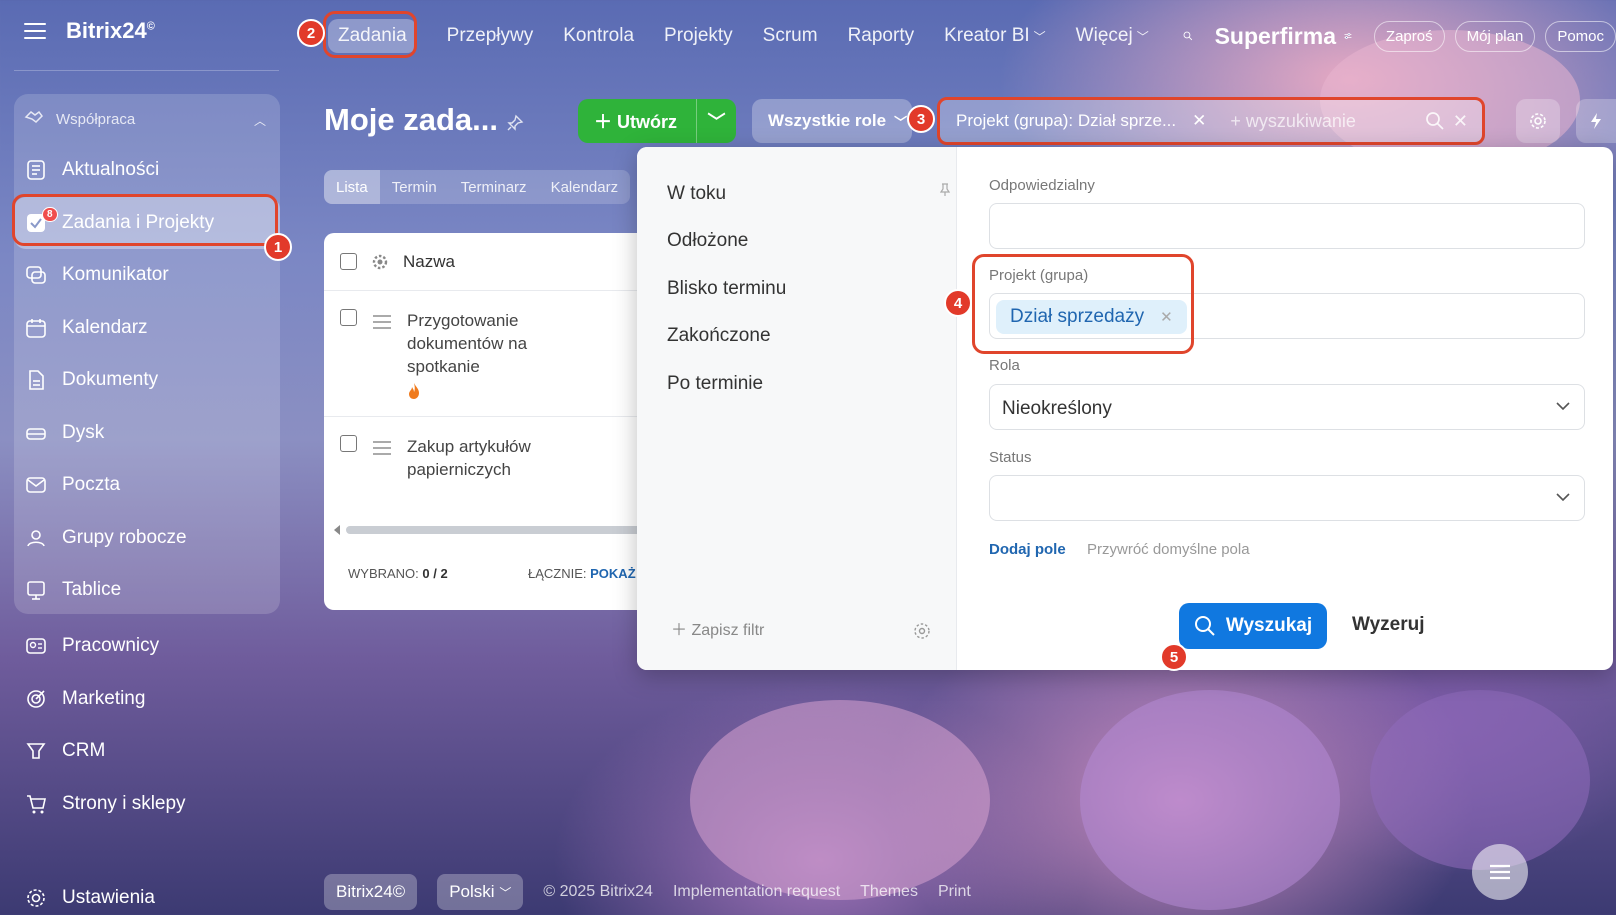  What do you see at coordinates (490, 36) in the screenshot?
I see `nav-przeplywy: Przepływy` at bounding box center [490, 36].